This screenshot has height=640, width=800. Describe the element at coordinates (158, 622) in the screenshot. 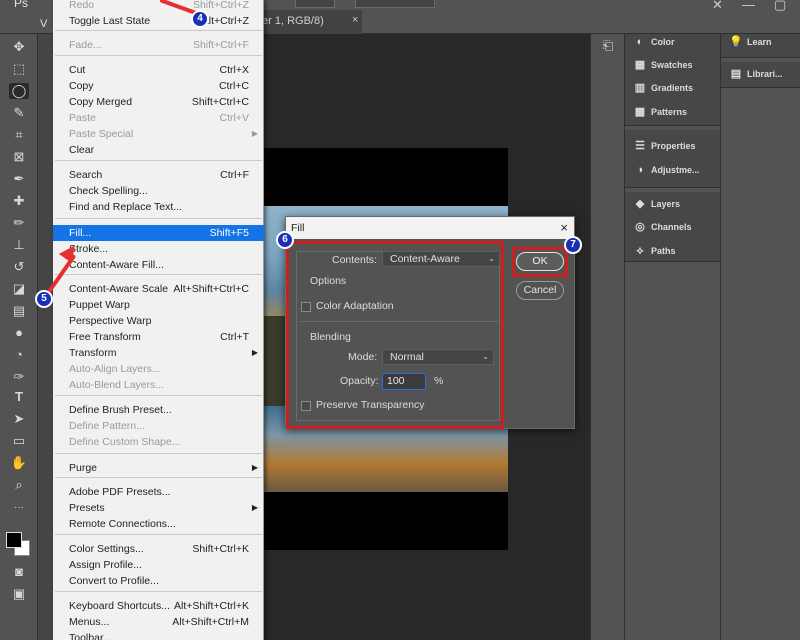

I see `menu-item: Menus... Alt+Shift+Ctrl+M` at that location.